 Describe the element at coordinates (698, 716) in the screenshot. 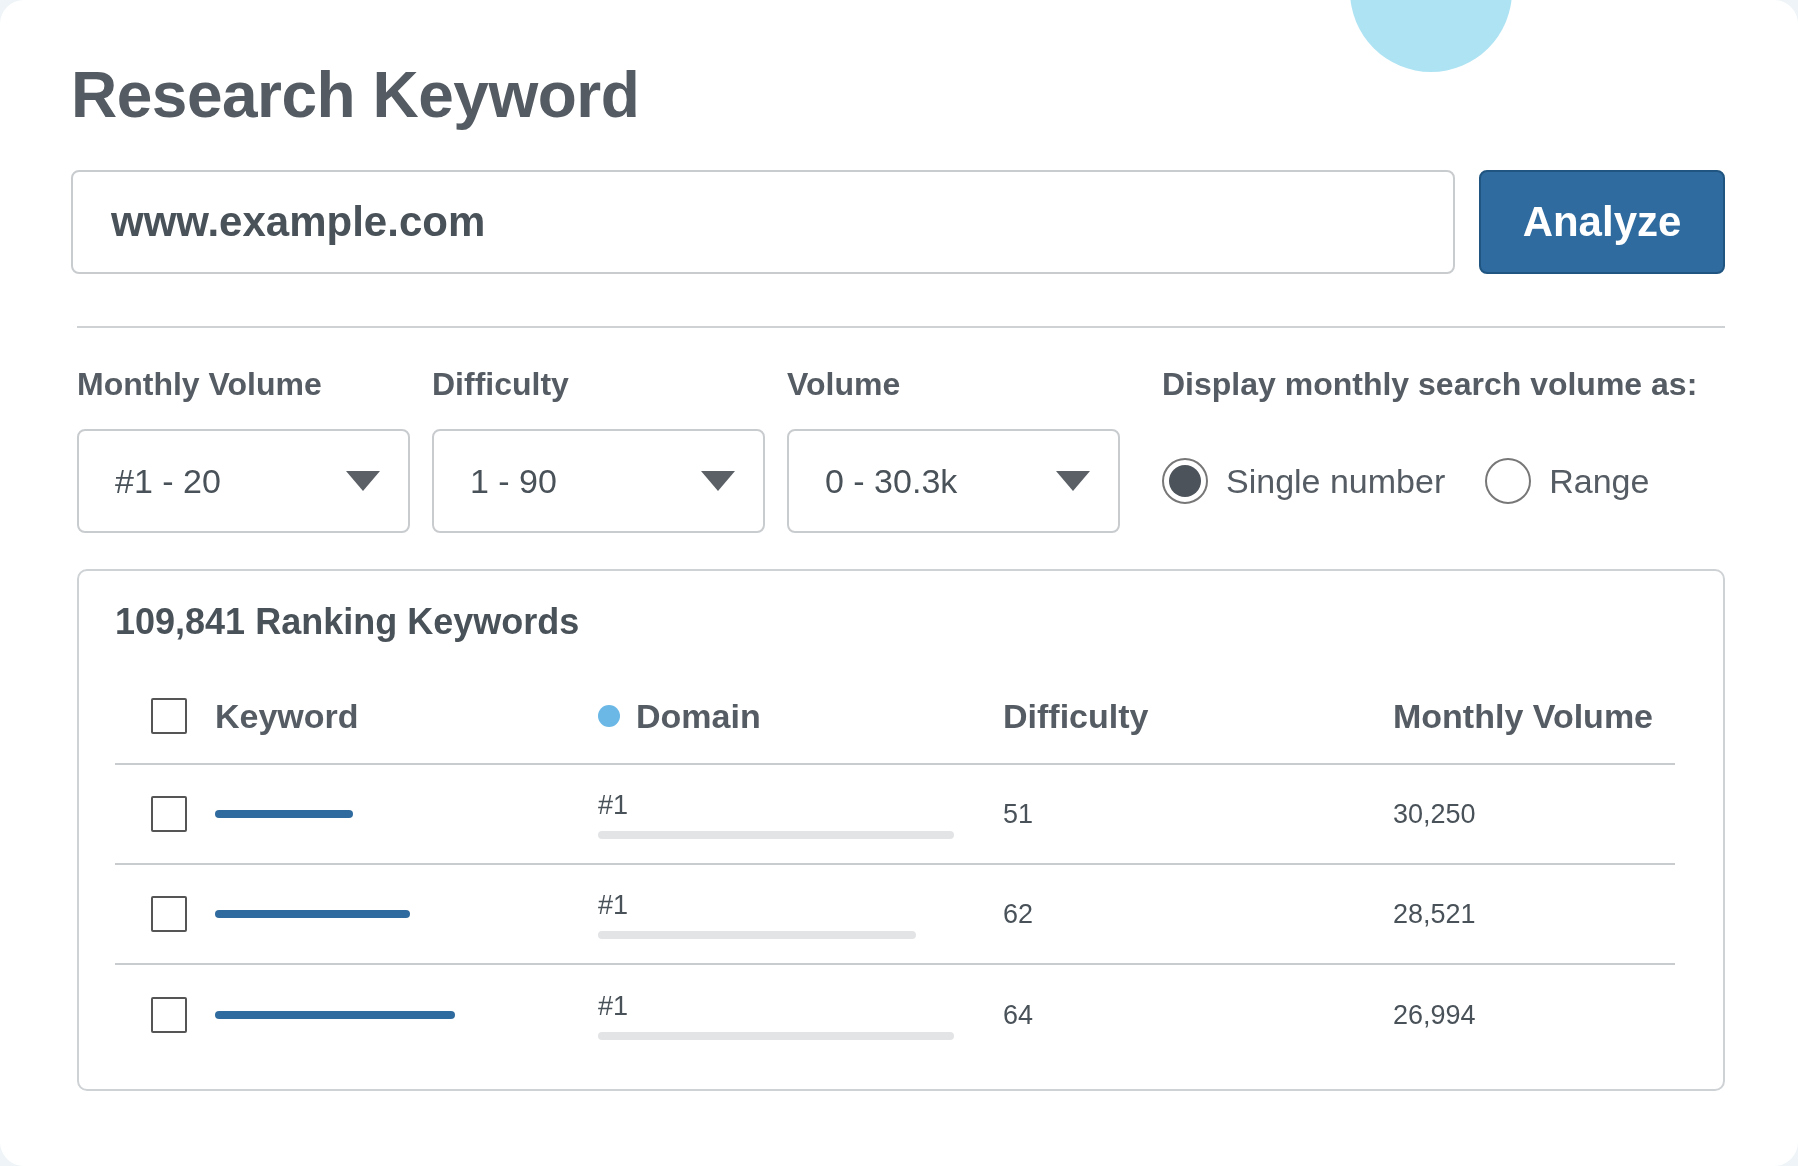

I see `column-header: Domain` at that location.